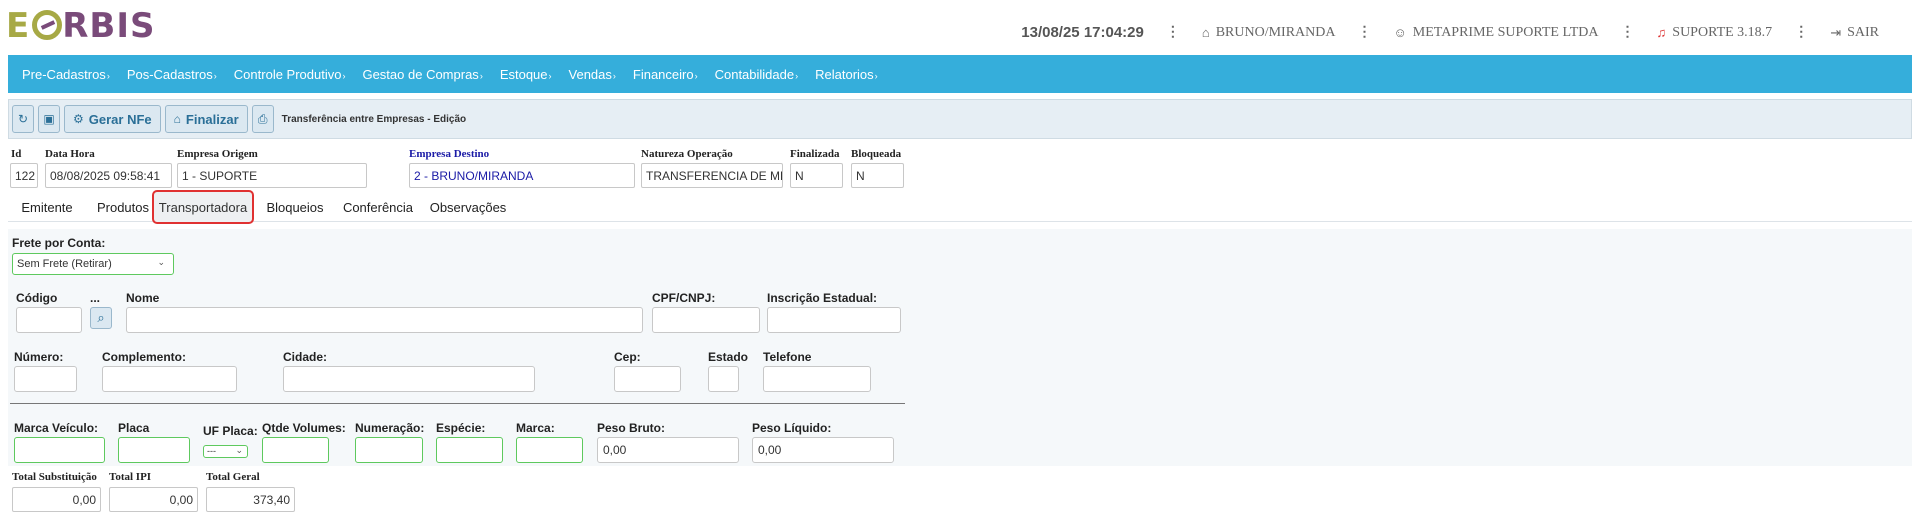  I want to click on marca-label: Marca:, so click(535, 428).